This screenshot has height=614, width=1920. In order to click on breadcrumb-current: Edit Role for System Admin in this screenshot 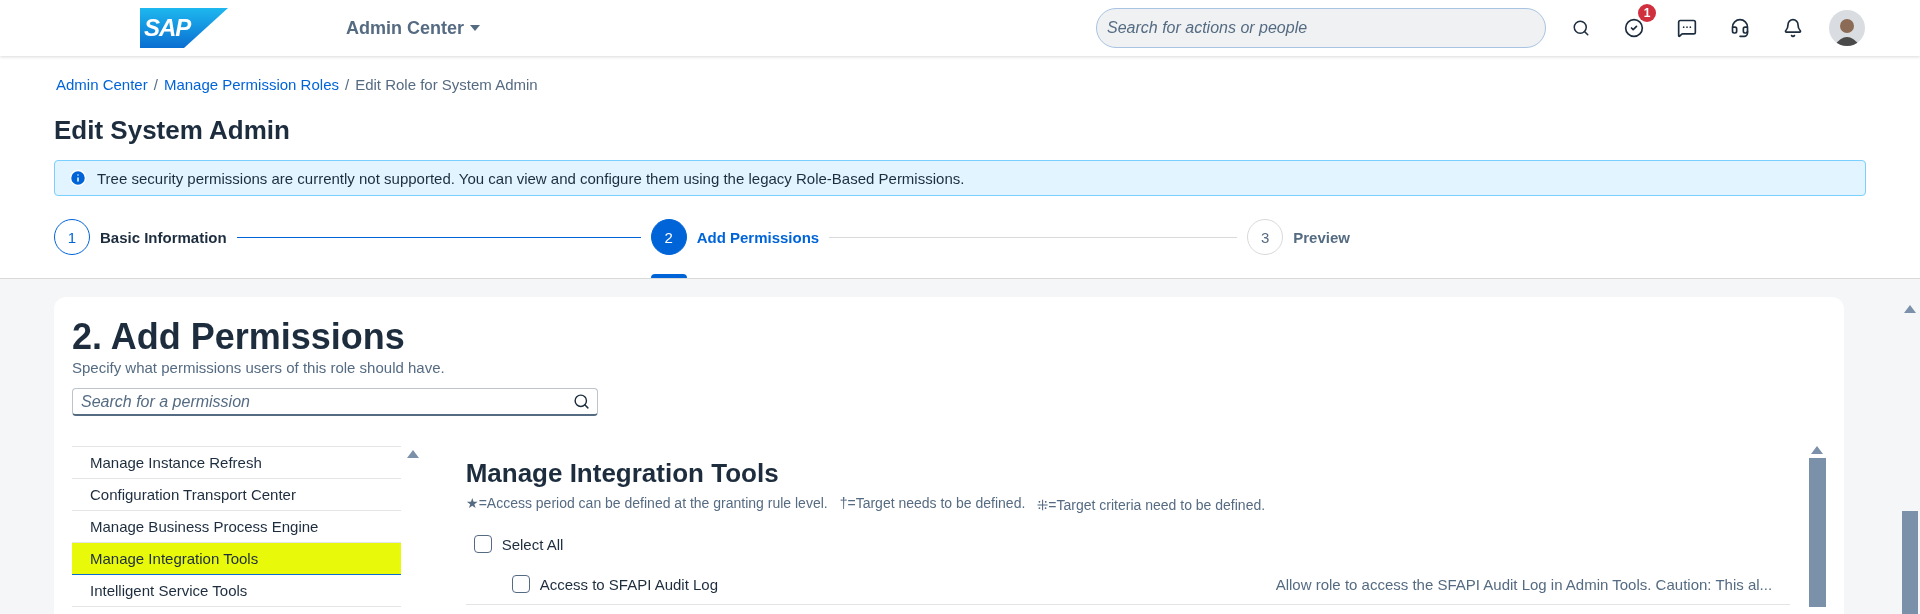, I will do `click(446, 84)`.